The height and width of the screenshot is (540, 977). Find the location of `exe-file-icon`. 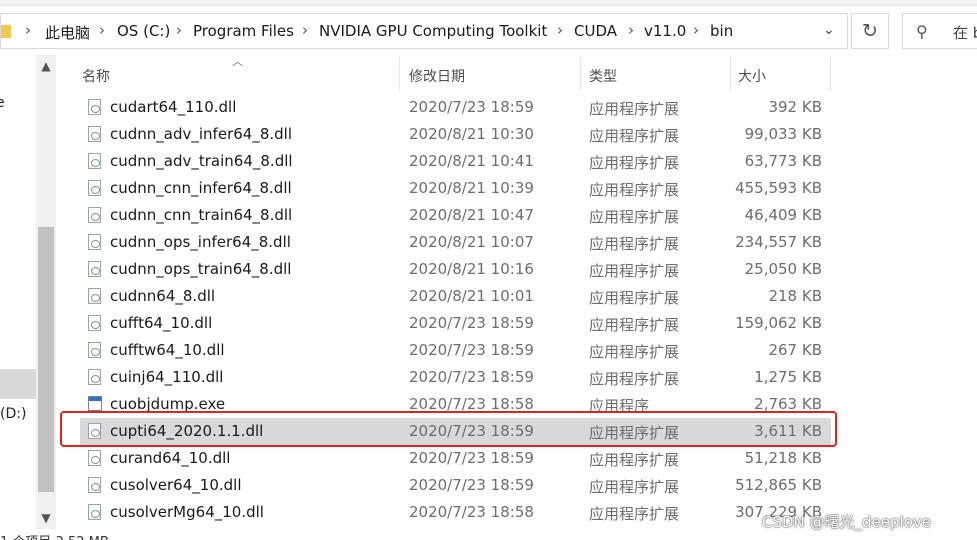

exe-file-icon is located at coordinates (95, 403).